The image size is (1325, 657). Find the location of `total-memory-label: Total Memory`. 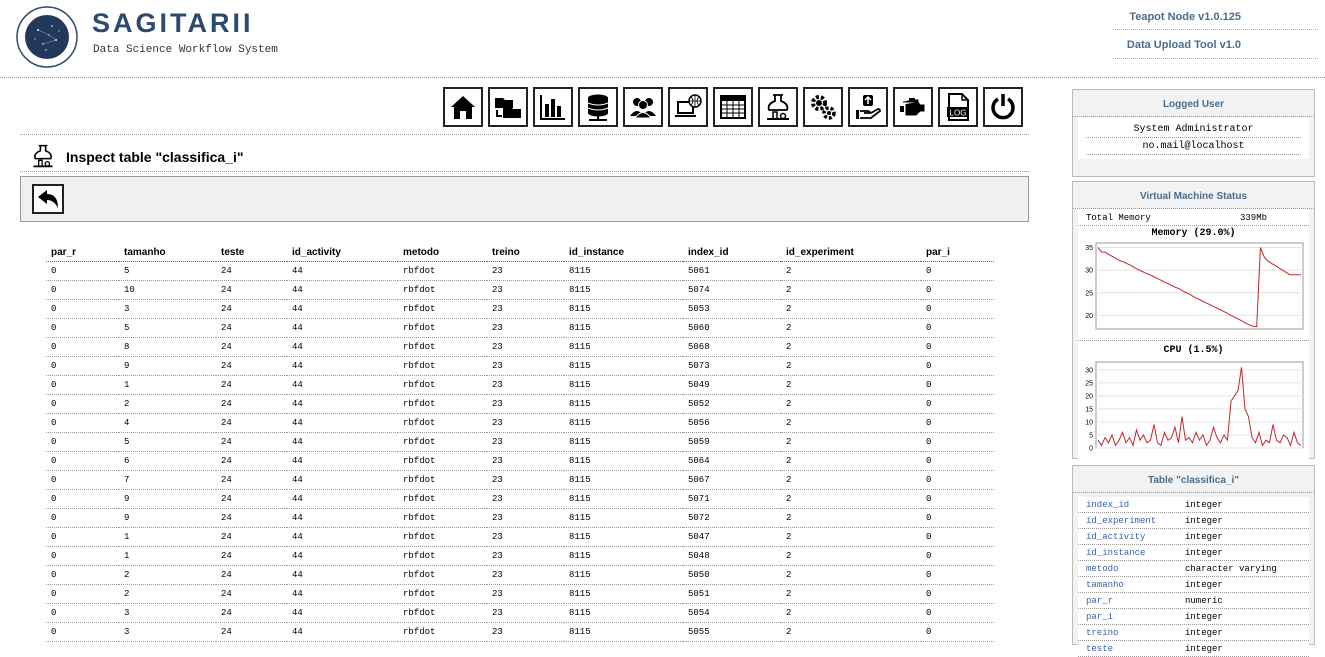

total-memory-label: Total Memory is located at coordinates (1118, 218).